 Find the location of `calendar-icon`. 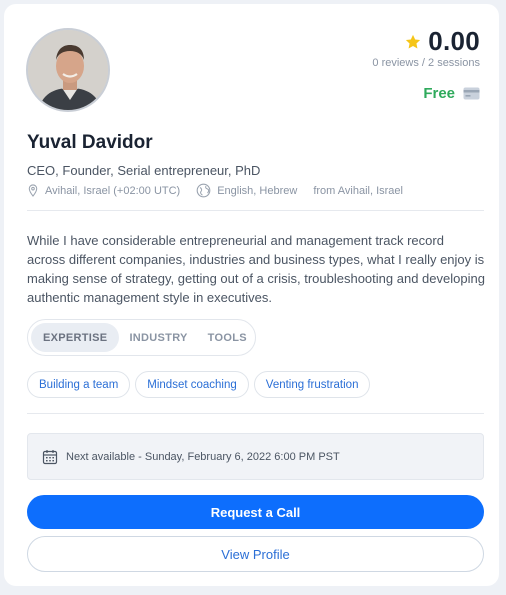

calendar-icon is located at coordinates (50, 456).